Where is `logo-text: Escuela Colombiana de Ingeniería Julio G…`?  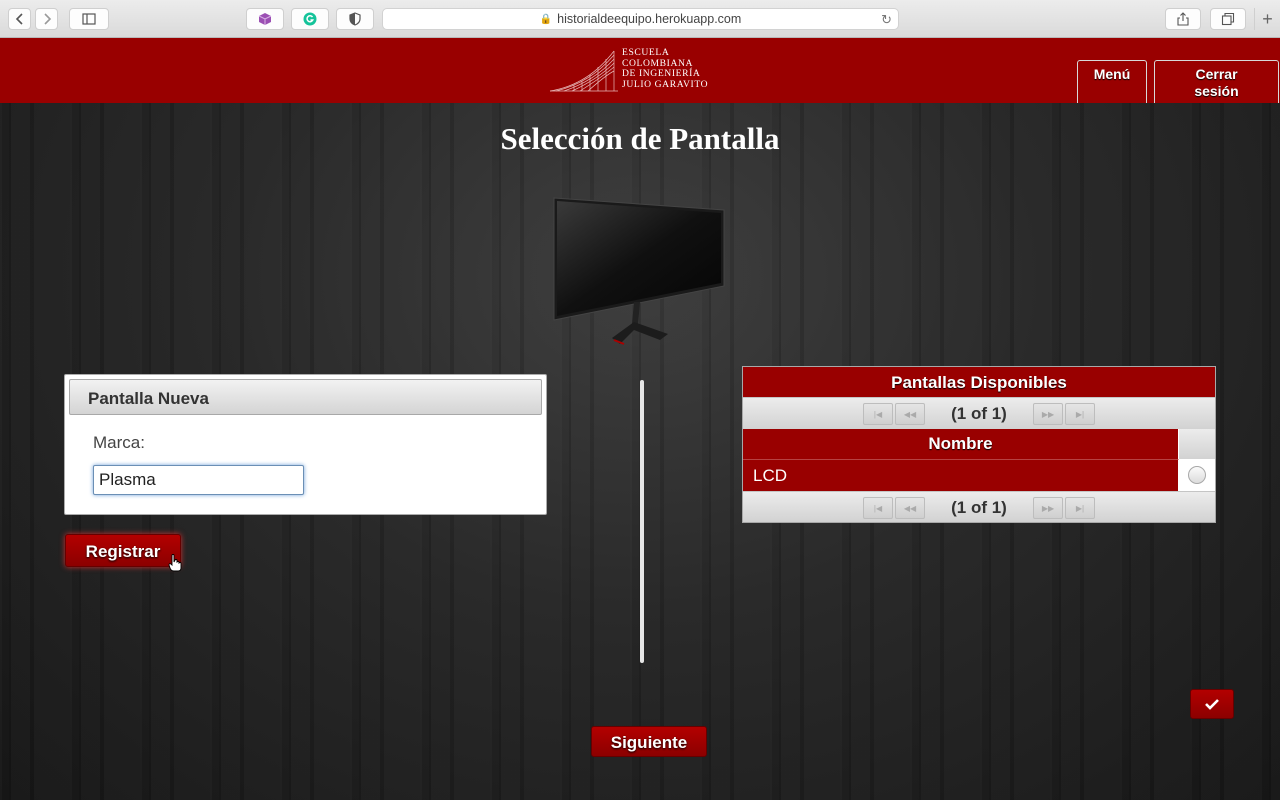 logo-text: Escuela Colombiana de Ingeniería Julio G… is located at coordinates (665, 68).